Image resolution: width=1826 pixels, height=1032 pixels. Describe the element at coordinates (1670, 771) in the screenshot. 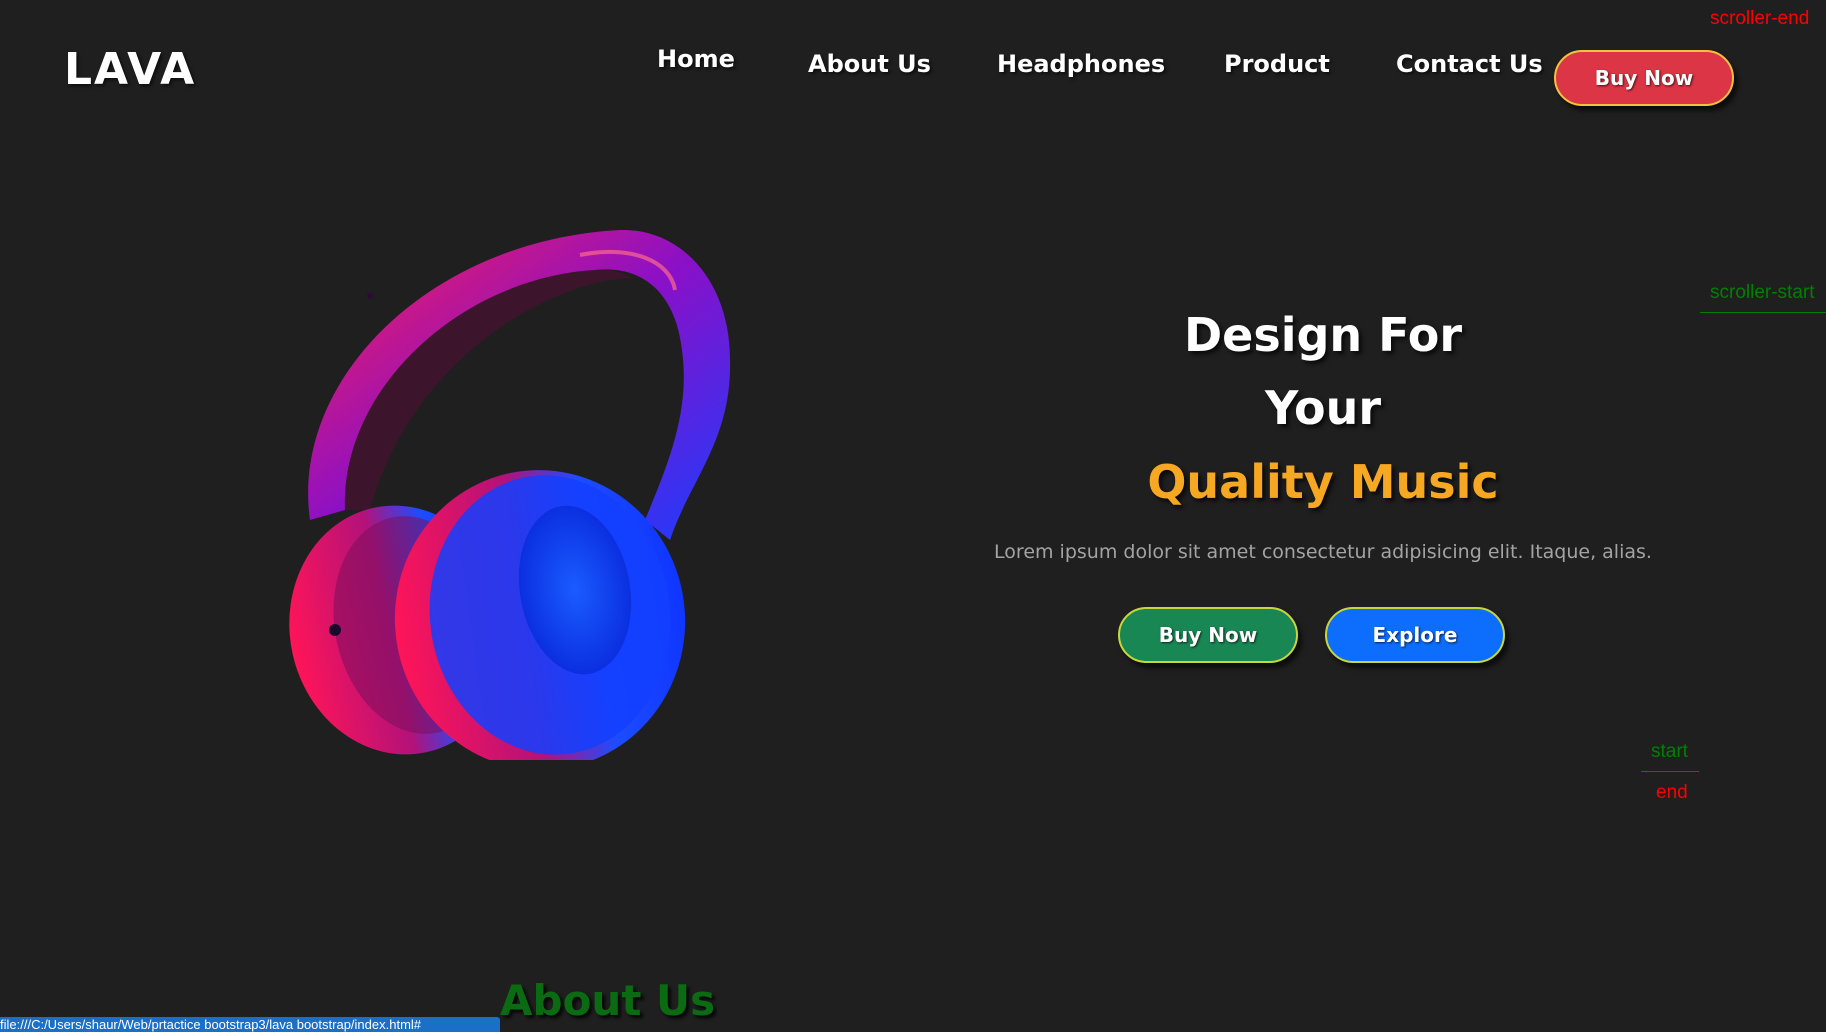

I see `start-line` at that location.